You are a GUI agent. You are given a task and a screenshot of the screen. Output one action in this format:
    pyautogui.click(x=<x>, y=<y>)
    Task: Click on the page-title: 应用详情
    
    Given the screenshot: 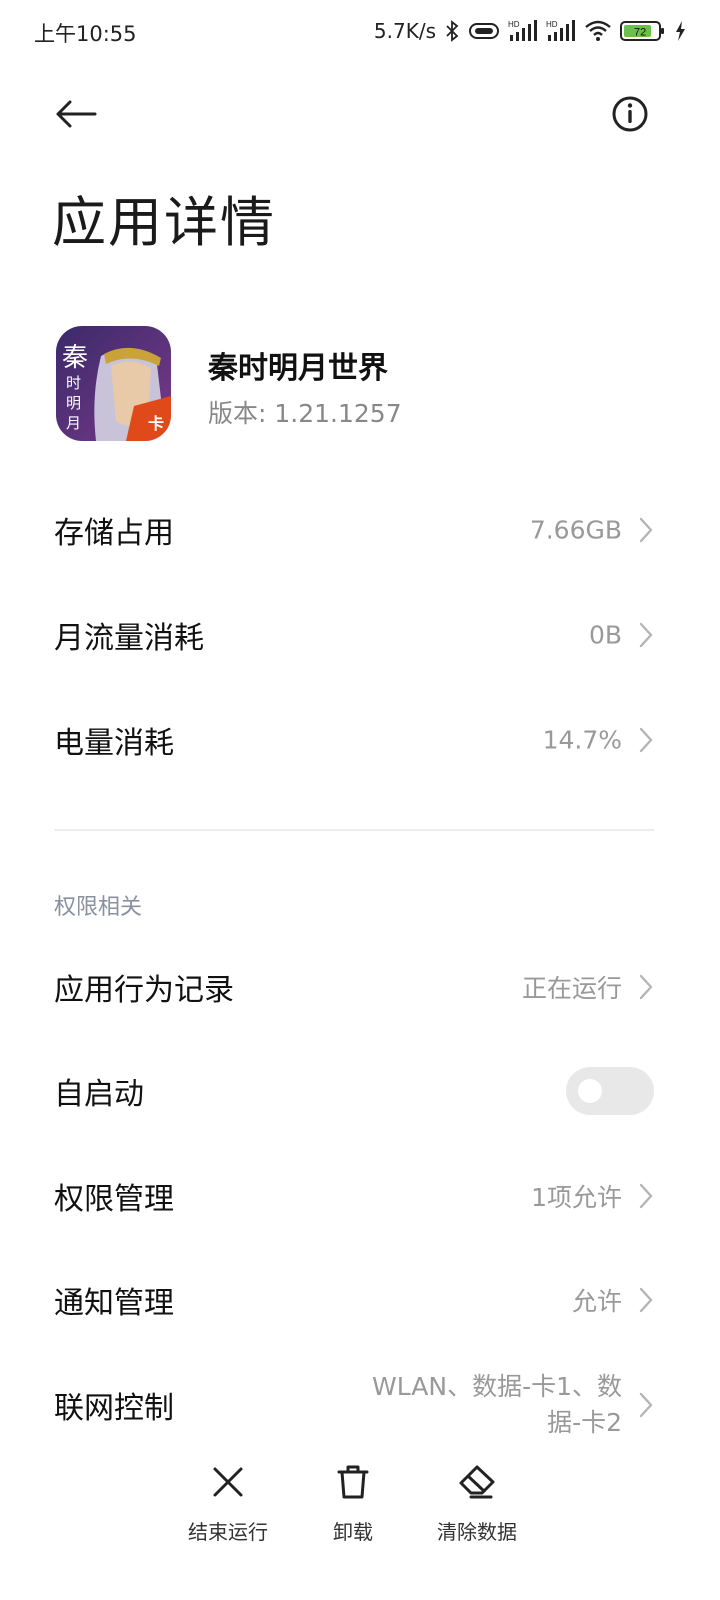 What is the action you would take?
    pyautogui.click(x=164, y=222)
    